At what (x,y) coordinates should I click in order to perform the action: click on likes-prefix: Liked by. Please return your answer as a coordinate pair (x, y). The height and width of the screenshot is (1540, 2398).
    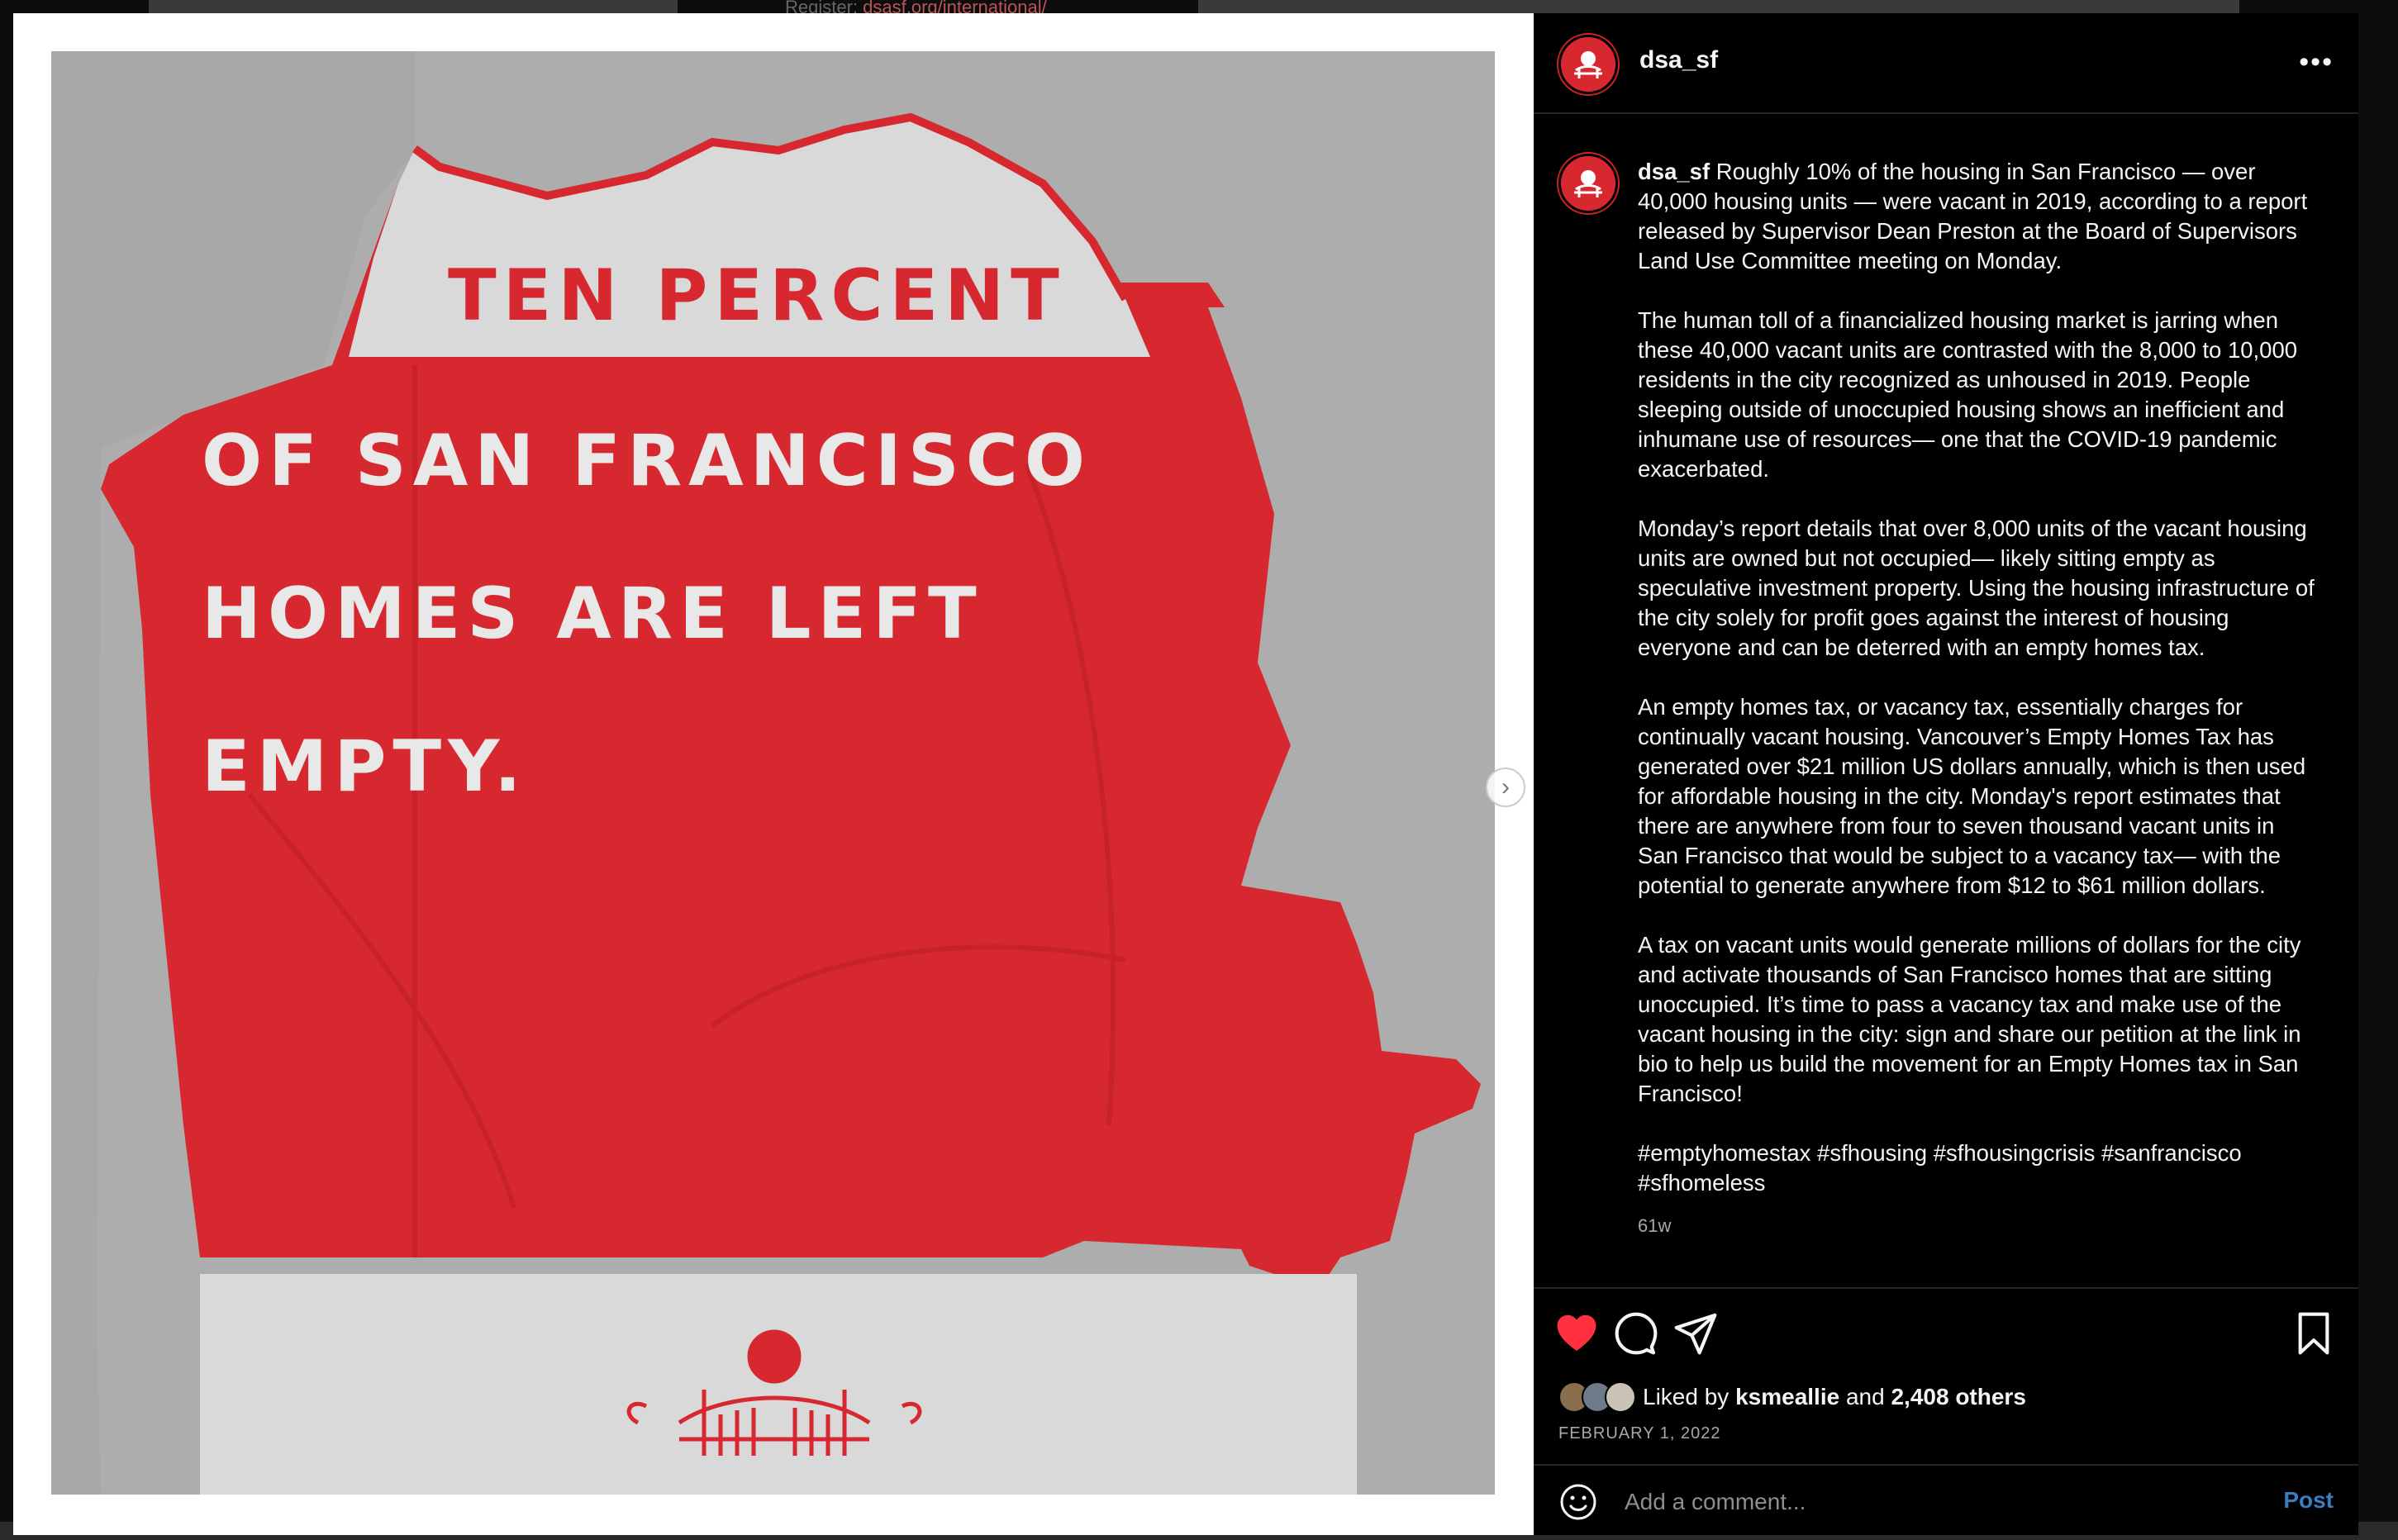
    Looking at the image, I should click on (1687, 1396).